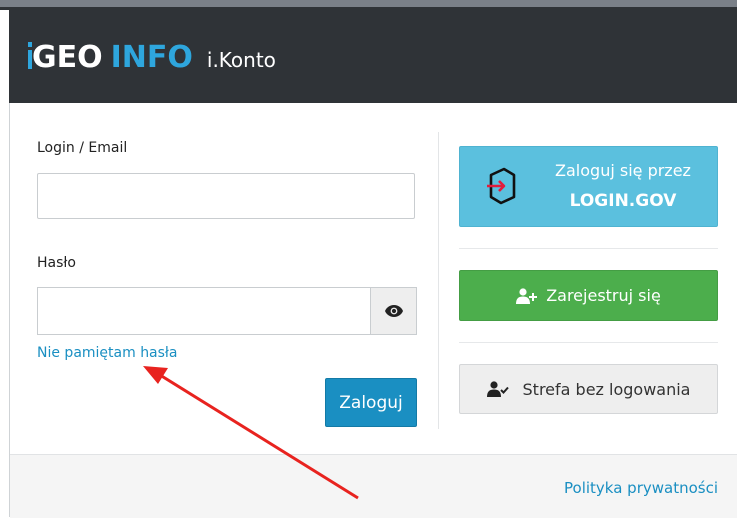  I want to click on guest-zone-label: Strefa bez logowania, so click(606, 389).